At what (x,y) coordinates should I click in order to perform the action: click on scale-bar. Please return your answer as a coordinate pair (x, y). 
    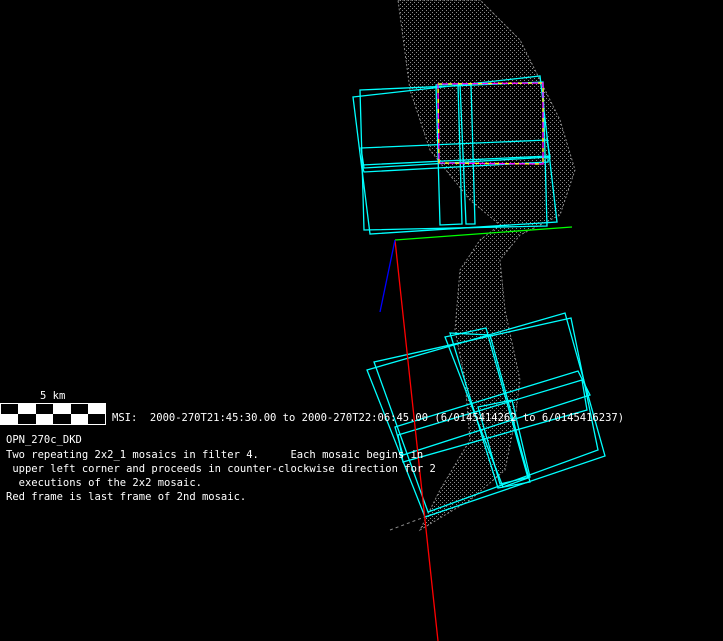
    Looking at the image, I should click on (53, 414).